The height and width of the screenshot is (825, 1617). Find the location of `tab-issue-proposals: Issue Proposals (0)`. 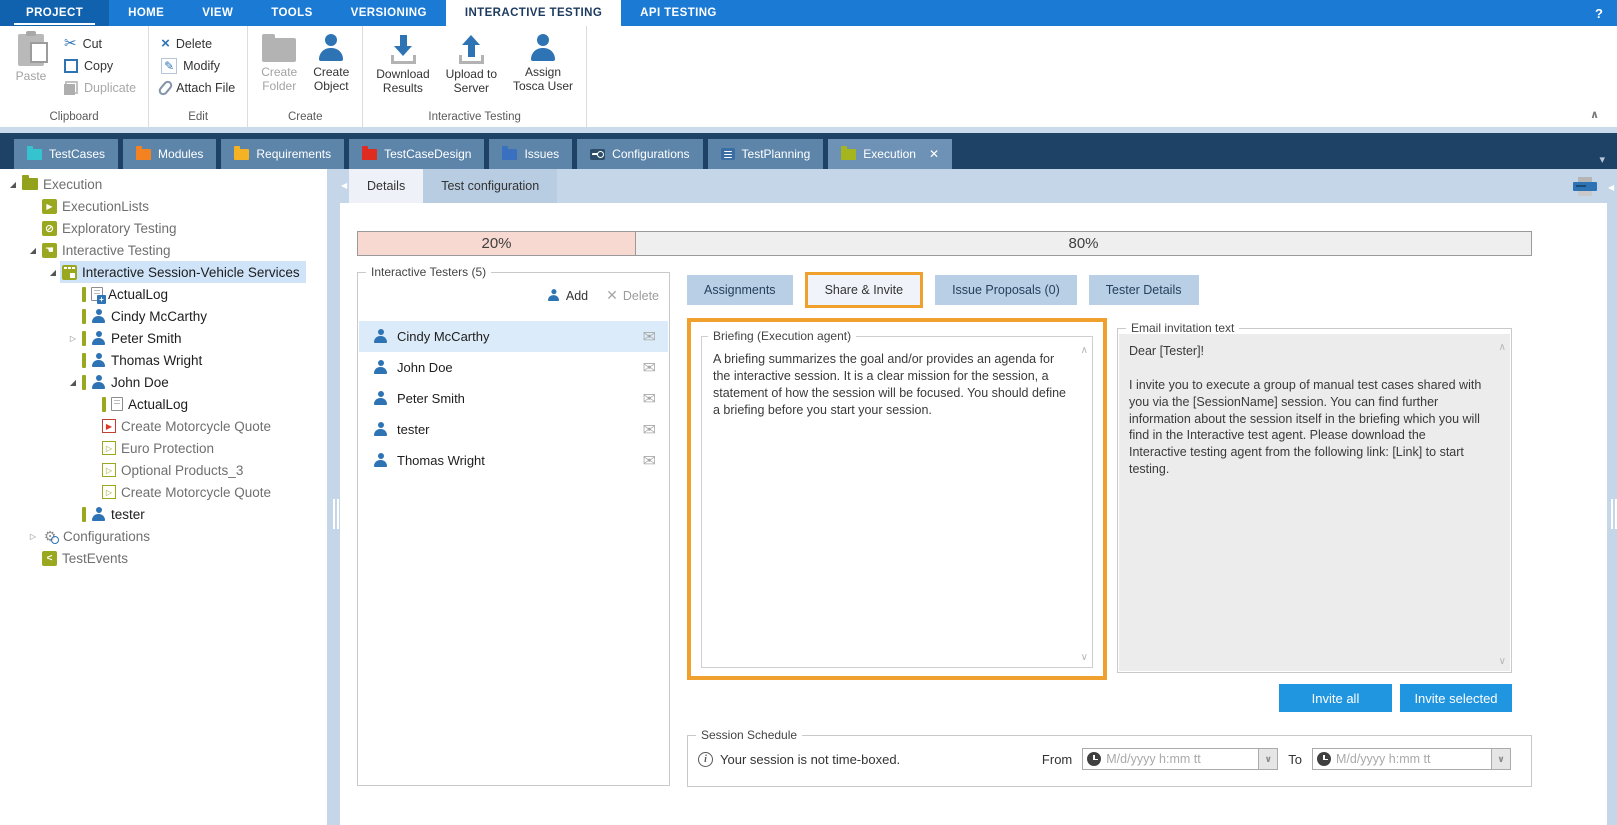

tab-issue-proposals: Issue Proposals (0) is located at coordinates (1006, 290).